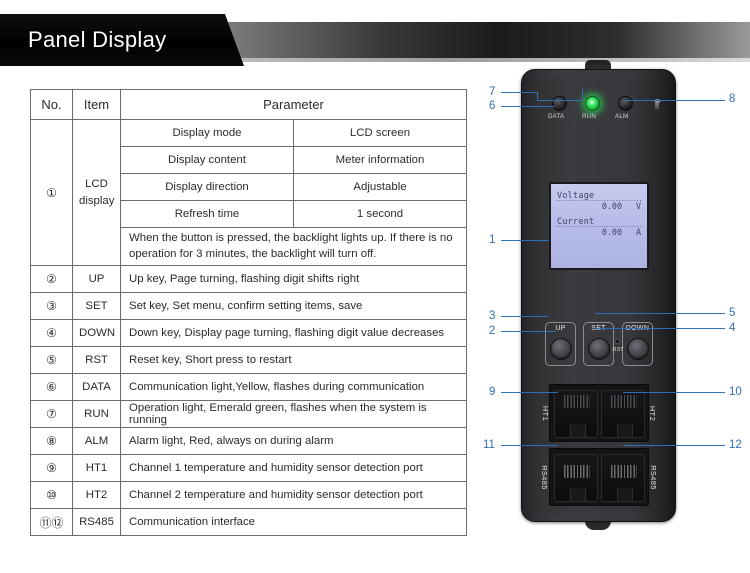  What do you see at coordinates (96, 183) in the screenshot?
I see `lcd-item-line1: LCD` at bounding box center [96, 183].